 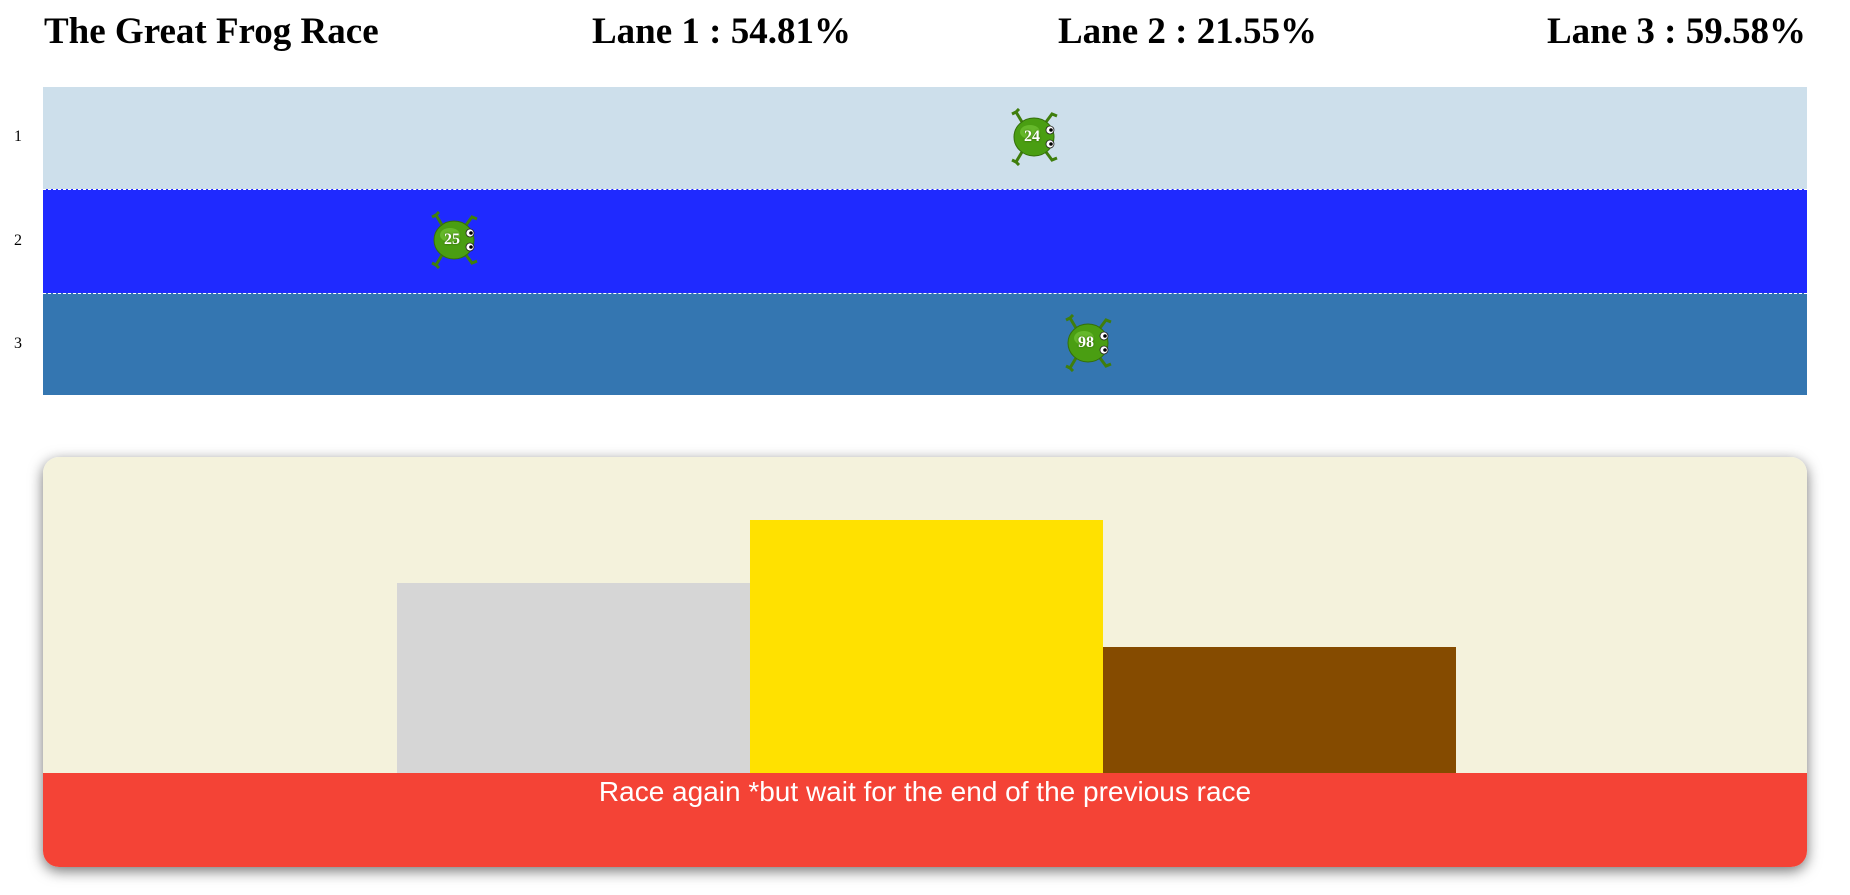 I want to click on frog-number: 24, so click(x=1032, y=136).